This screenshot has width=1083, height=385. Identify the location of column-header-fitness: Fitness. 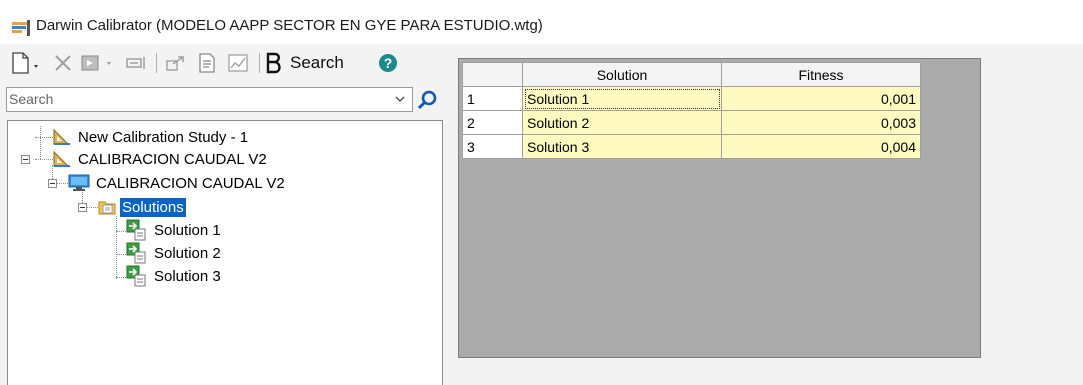
(821, 74).